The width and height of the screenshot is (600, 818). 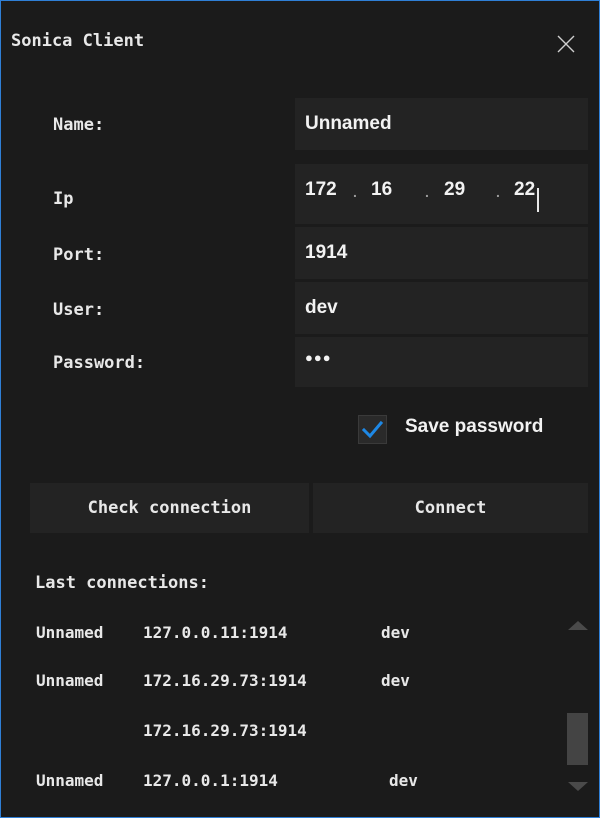 I want to click on ip-field: 172 . 16 . 29 . 22, so click(x=441, y=194).